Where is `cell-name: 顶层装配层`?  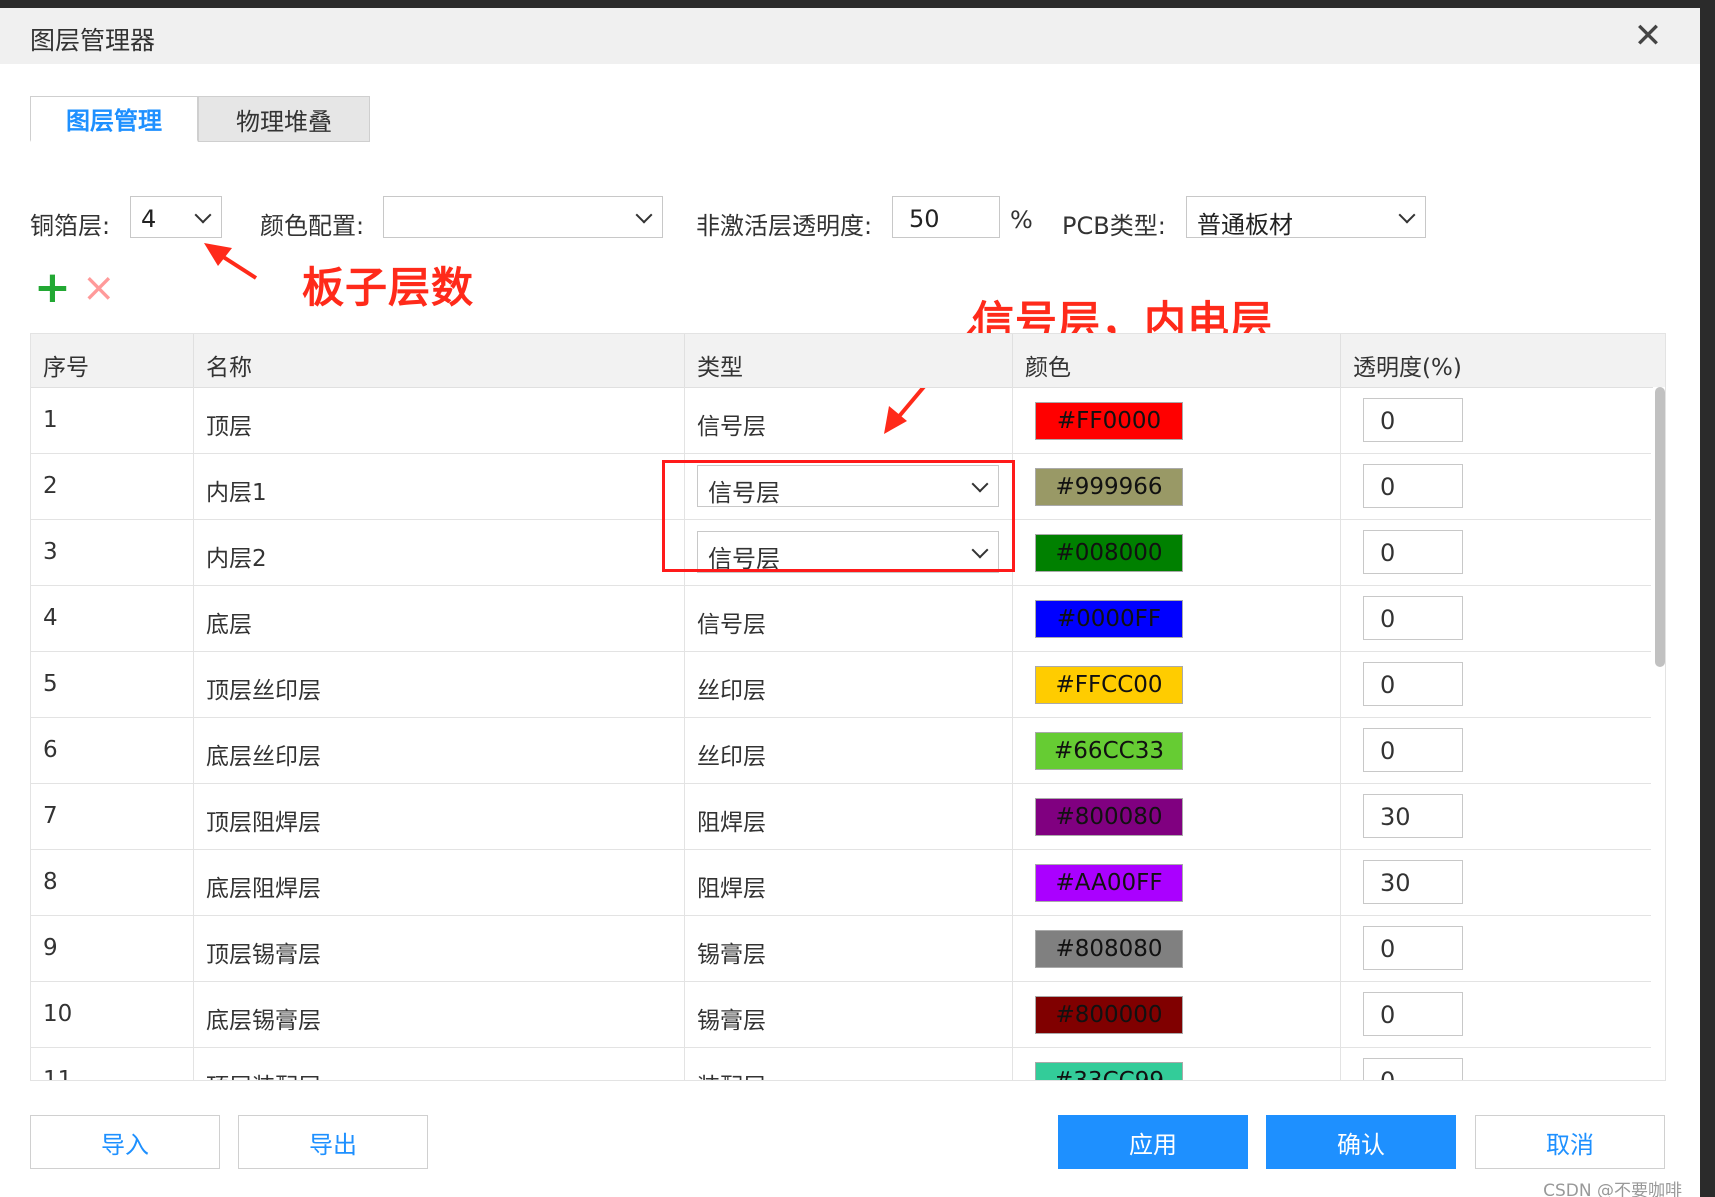 cell-name: 顶层装配层 is located at coordinates (439, 1063).